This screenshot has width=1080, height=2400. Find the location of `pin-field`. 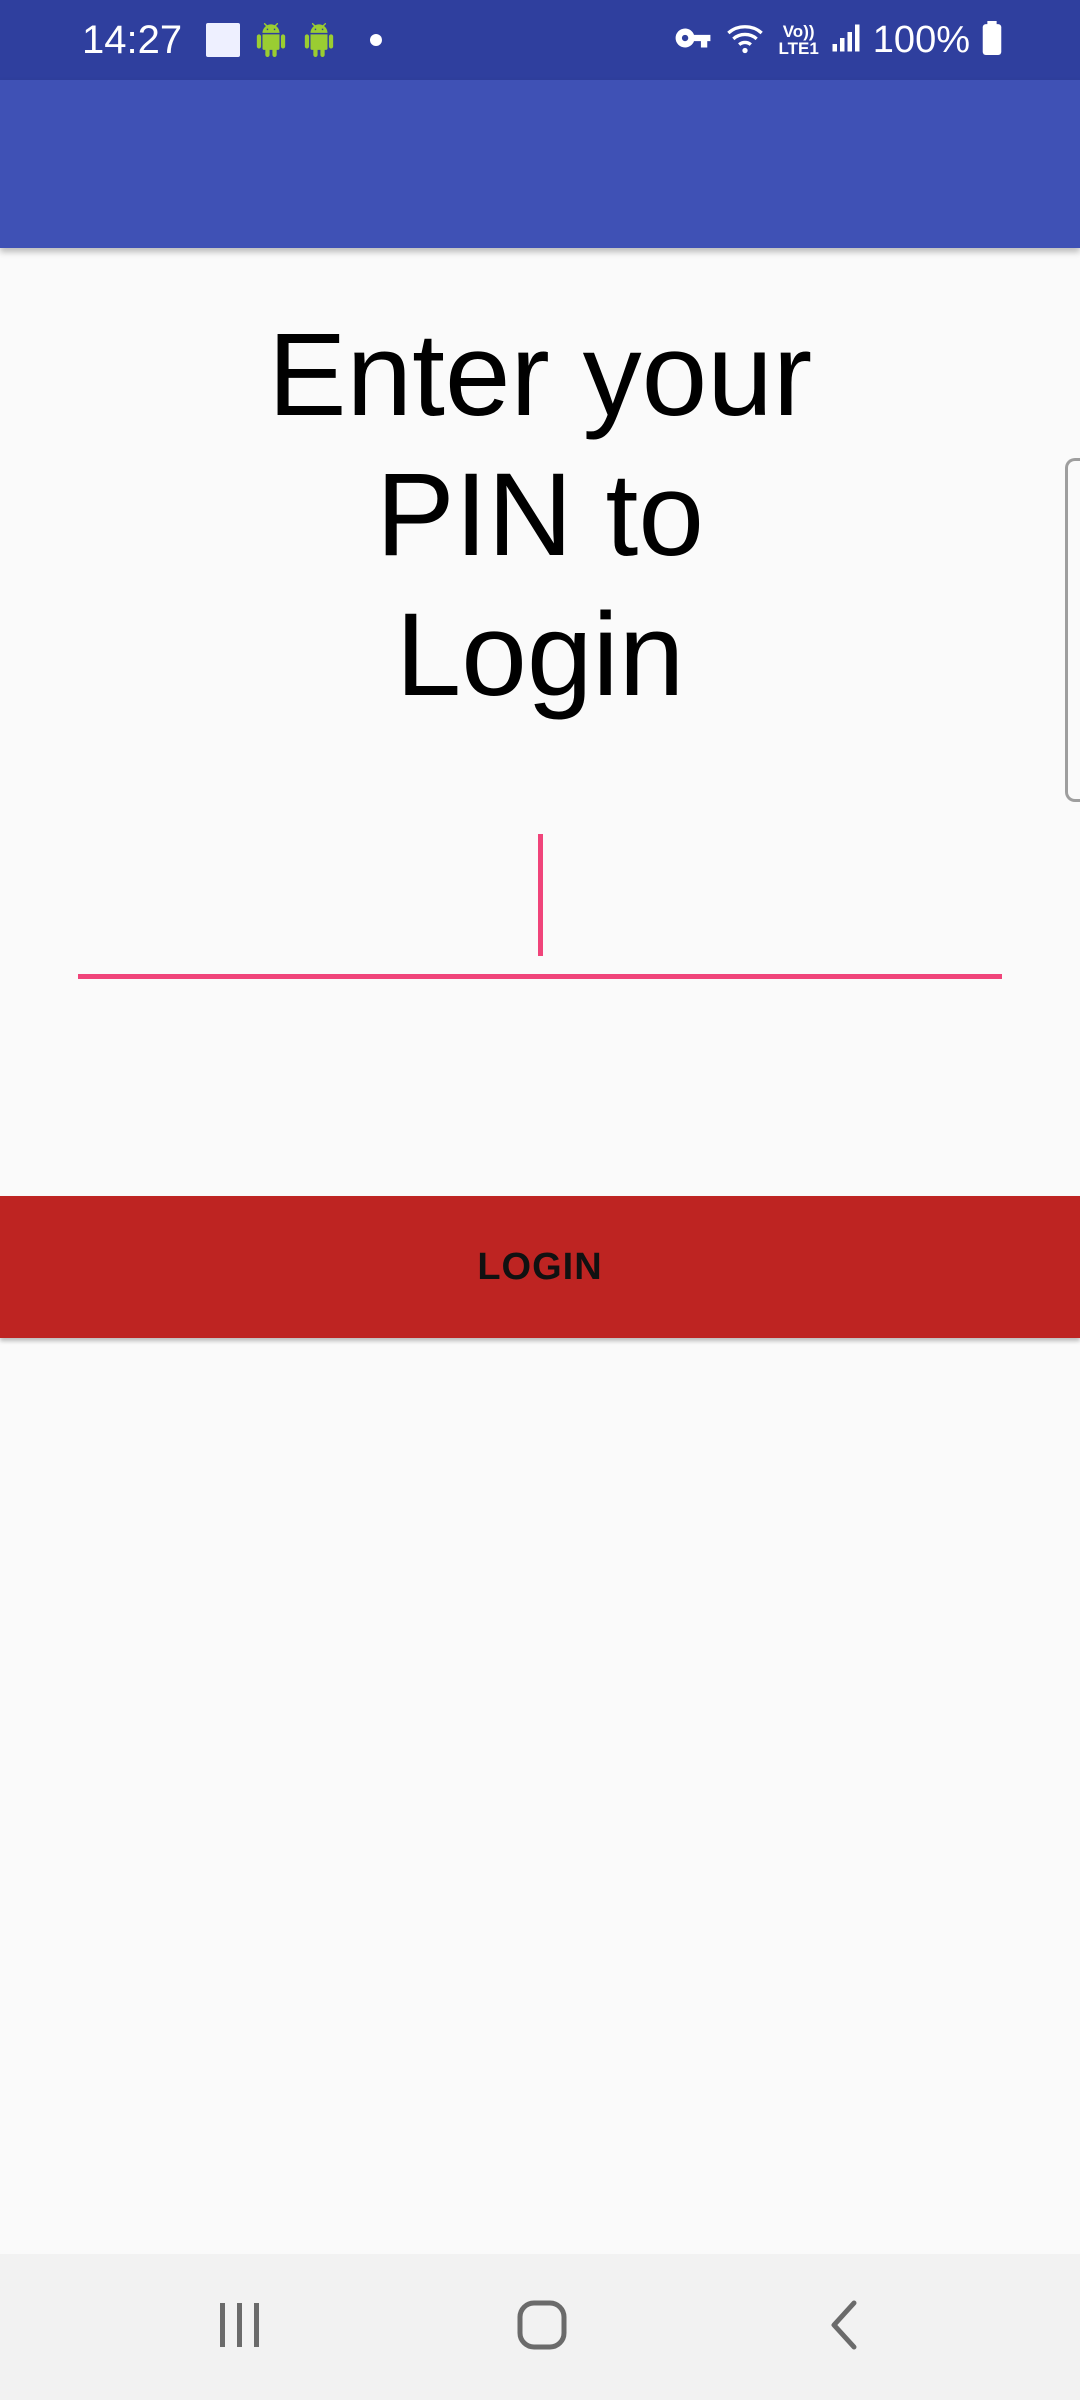

pin-field is located at coordinates (540, 901).